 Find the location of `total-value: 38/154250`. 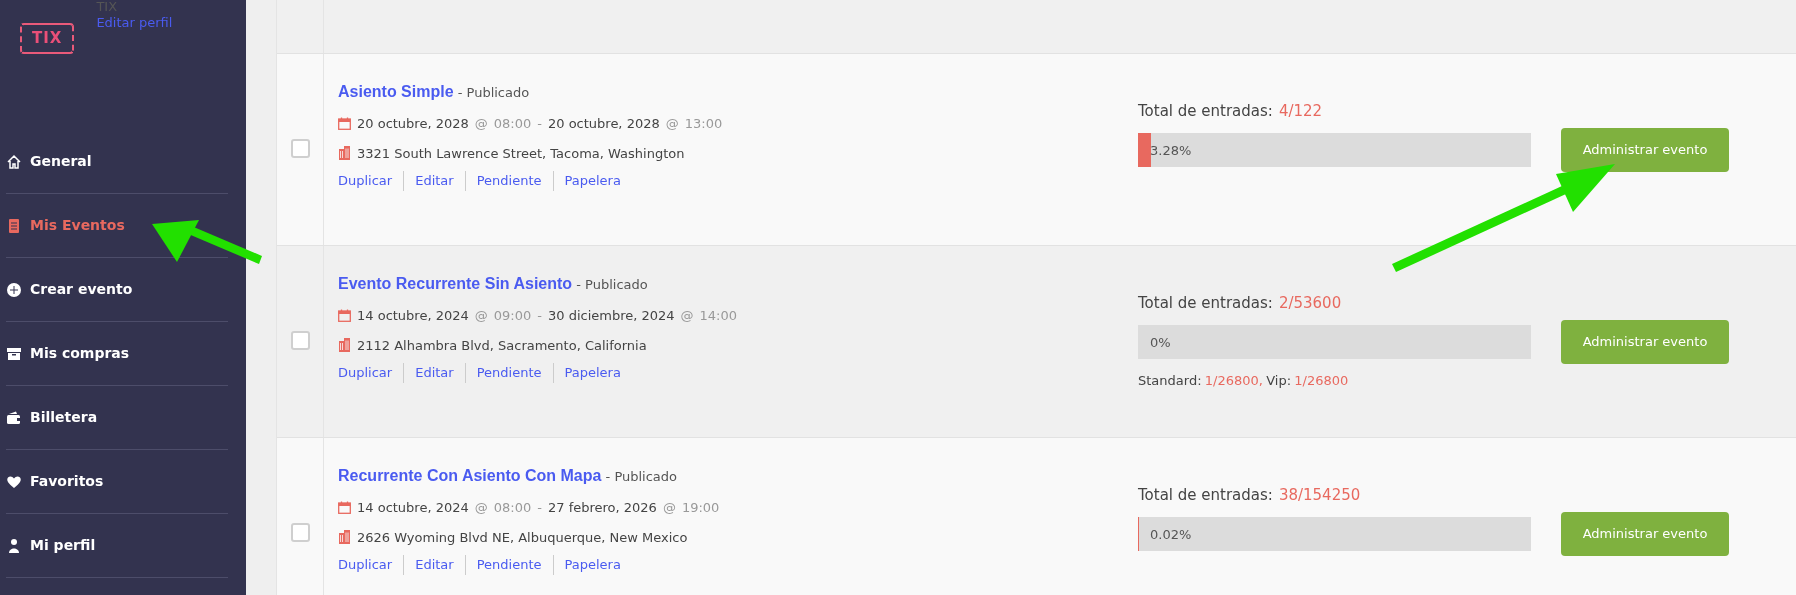

total-value: 38/154250 is located at coordinates (1319, 495).